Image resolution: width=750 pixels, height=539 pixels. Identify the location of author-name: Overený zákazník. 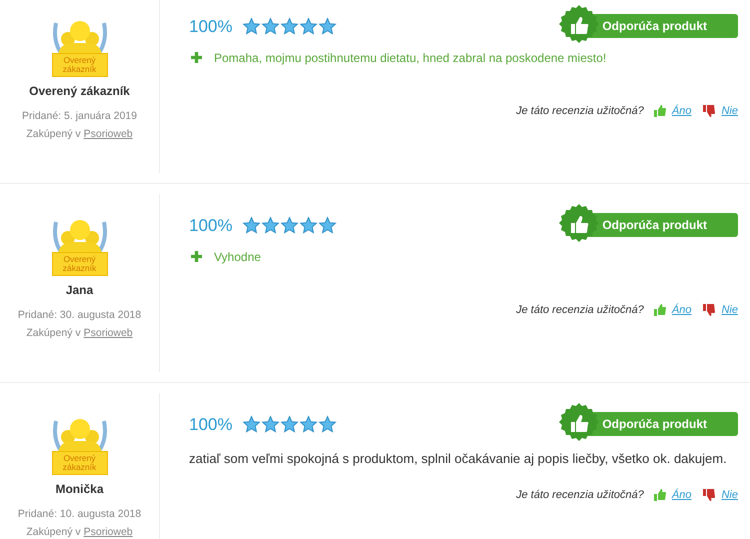
(79, 91).